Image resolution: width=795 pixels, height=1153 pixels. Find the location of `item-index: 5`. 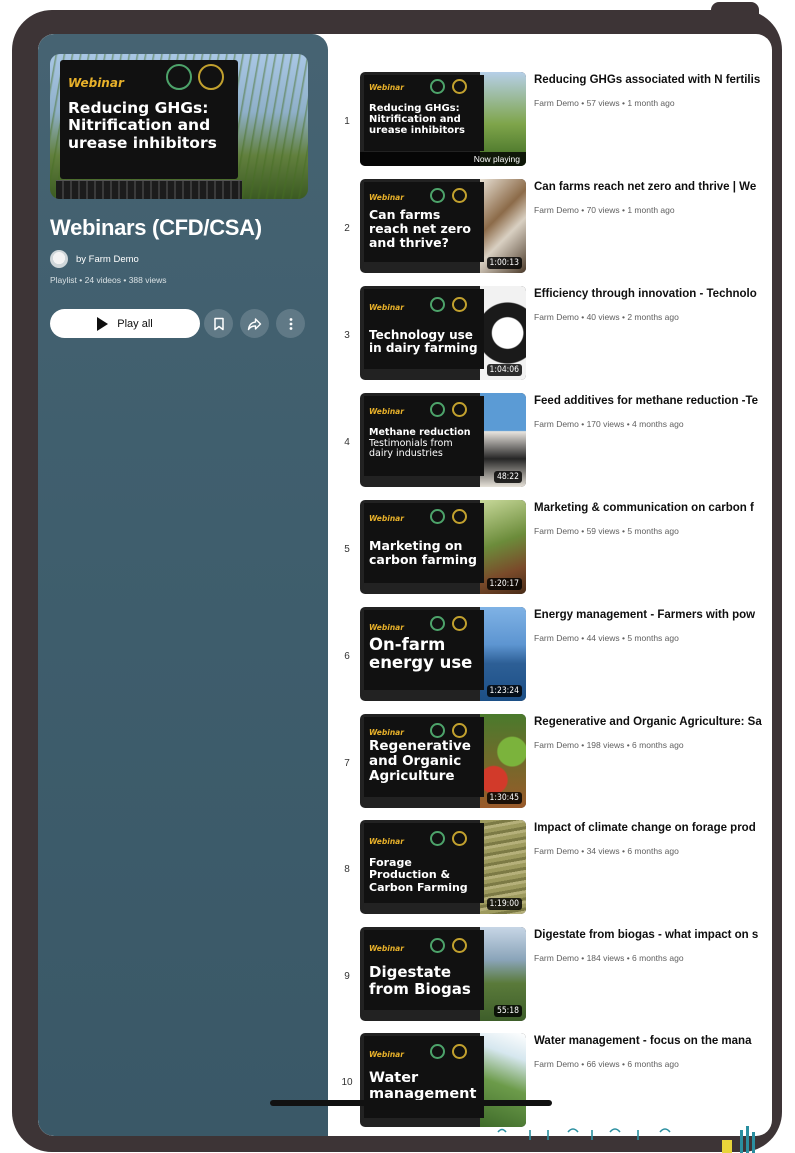

item-index: 5 is located at coordinates (347, 549).